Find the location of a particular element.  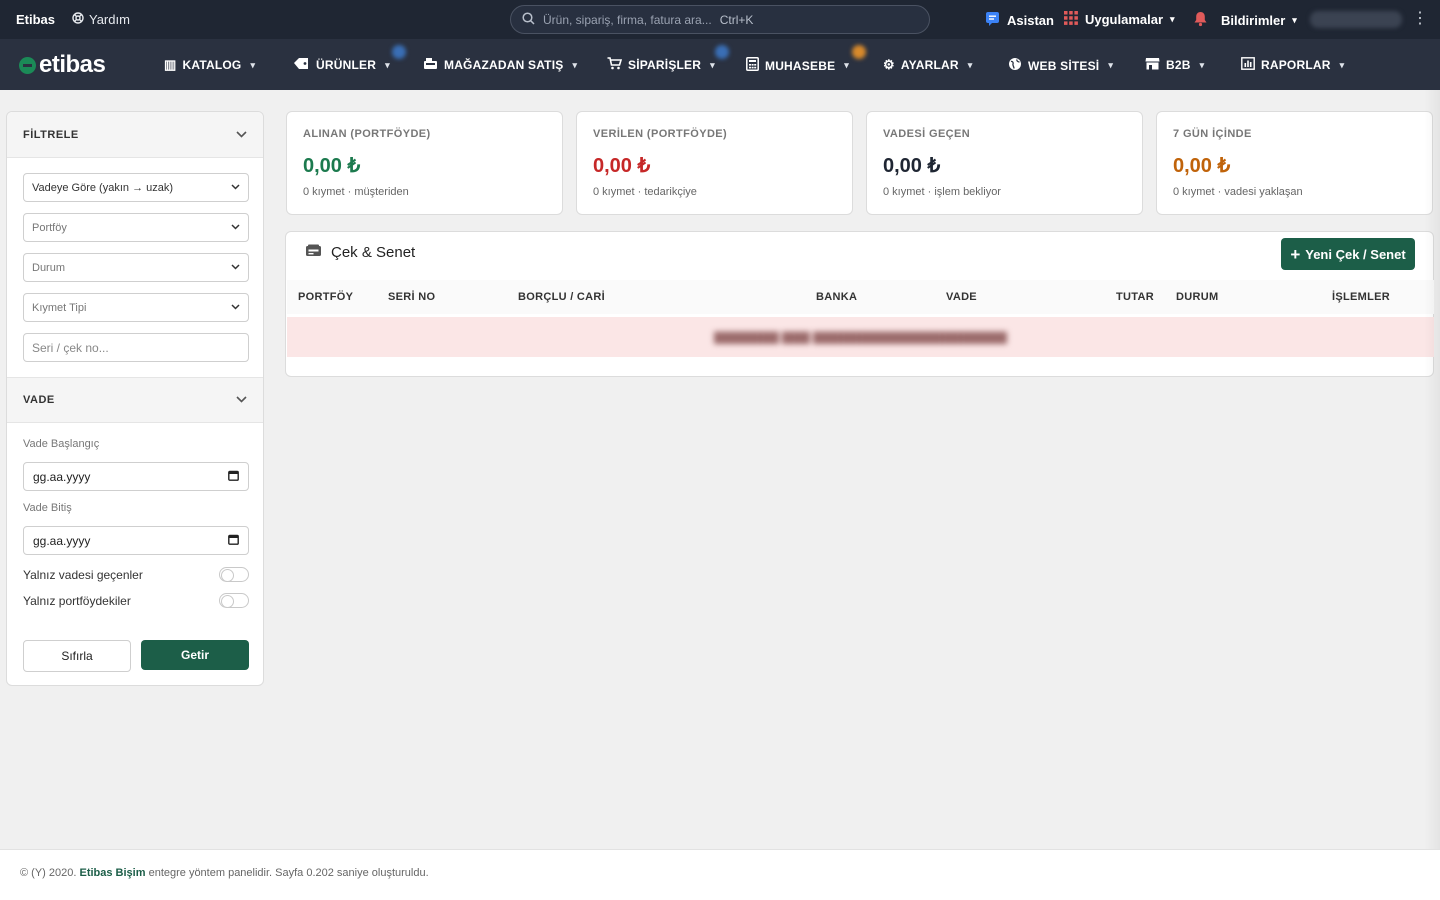

status-select-value: Durum is located at coordinates (49, 267).